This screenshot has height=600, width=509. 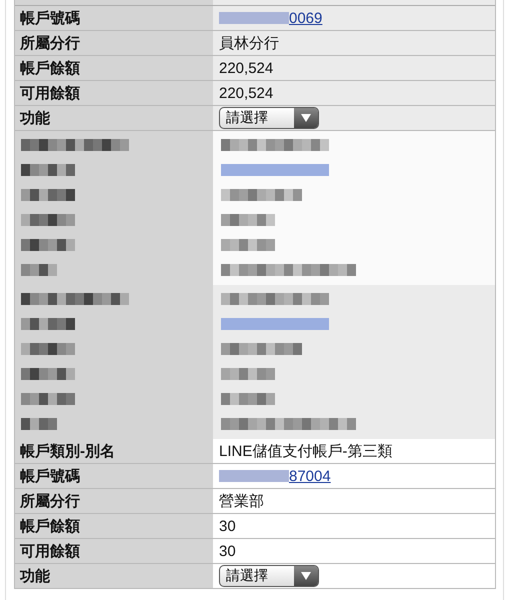 What do you see at coordinates (114, 451) in the screenshot?
I see `row-label: 帳戶類別-別名` at bounding box center [114, 451].